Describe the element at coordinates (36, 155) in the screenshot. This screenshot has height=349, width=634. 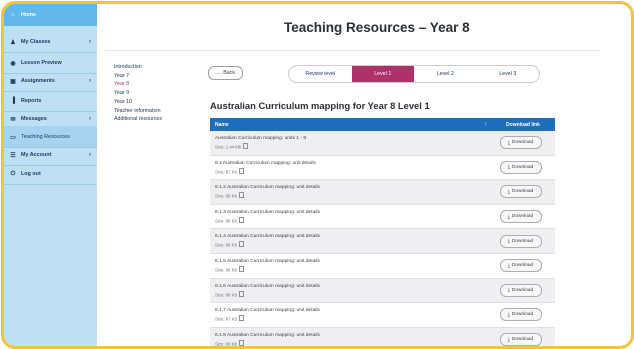
I see `sidebar-item-label: My Account` at that location.